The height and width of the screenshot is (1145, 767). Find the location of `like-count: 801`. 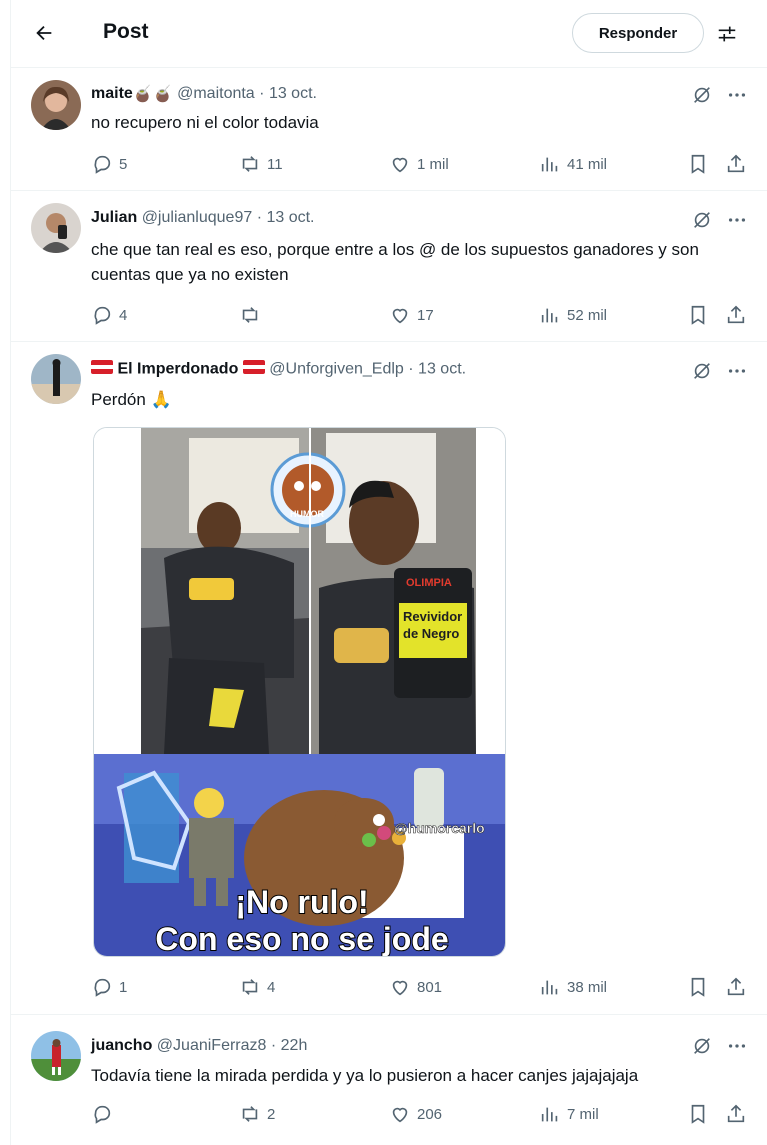

like-count: 801 is located at coordinates (430, 987).